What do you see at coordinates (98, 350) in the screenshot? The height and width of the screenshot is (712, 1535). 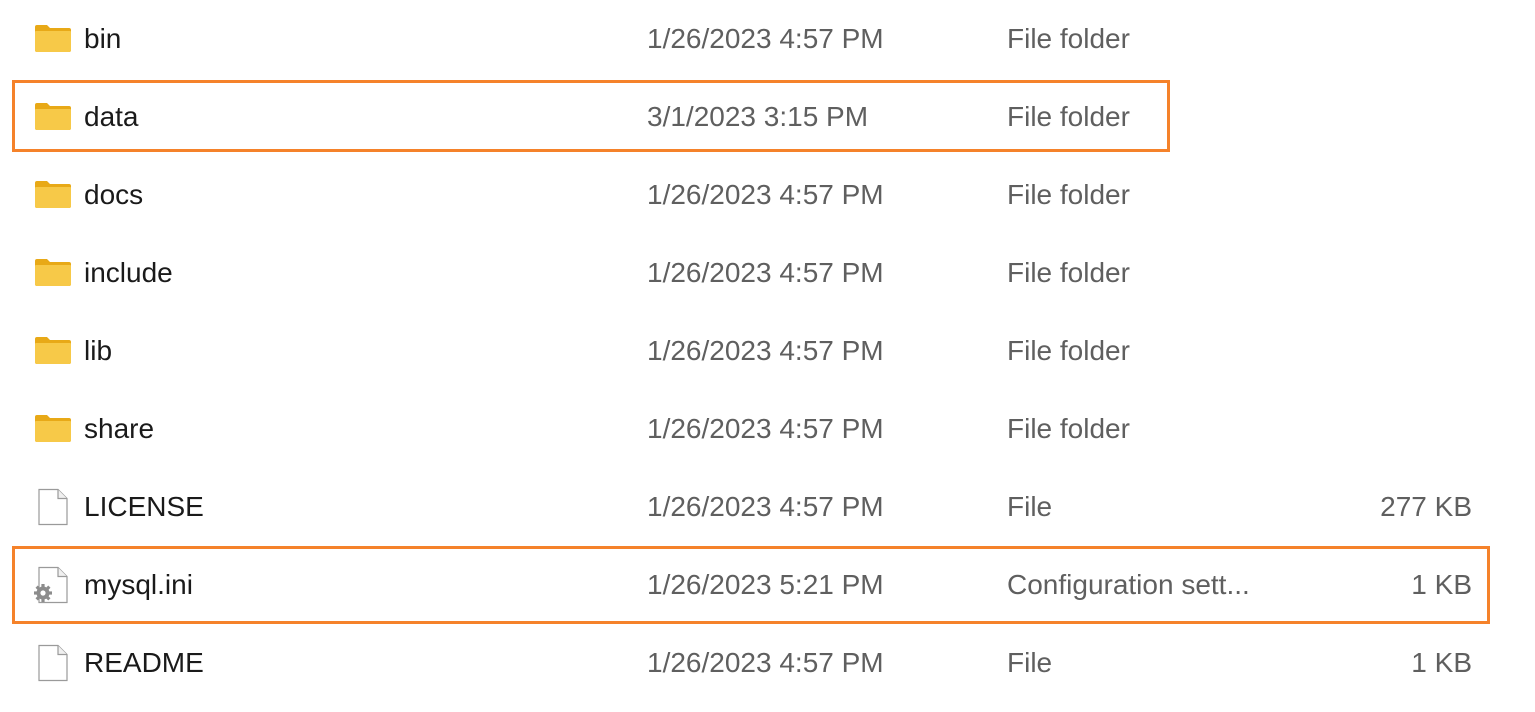 I see `file-name: lib` at bounding box center [98, 350].